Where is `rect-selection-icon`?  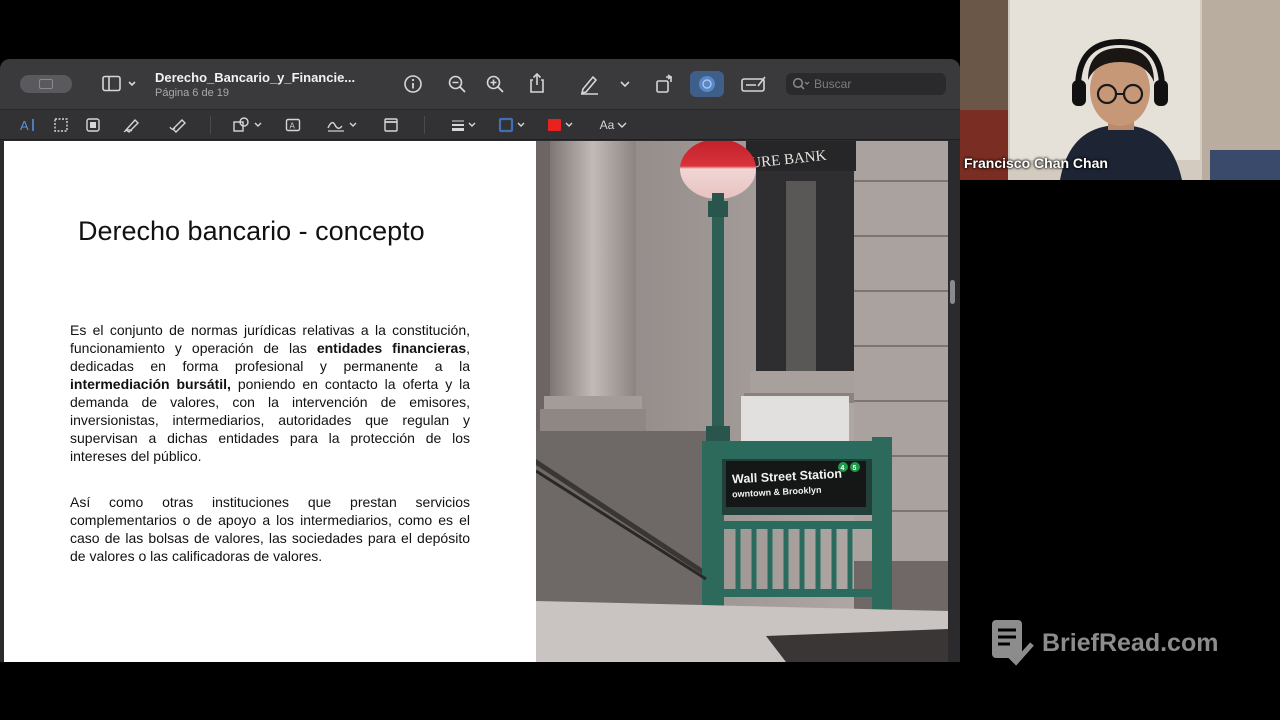 rect-selection-icon is located at coordinates (61, 125).